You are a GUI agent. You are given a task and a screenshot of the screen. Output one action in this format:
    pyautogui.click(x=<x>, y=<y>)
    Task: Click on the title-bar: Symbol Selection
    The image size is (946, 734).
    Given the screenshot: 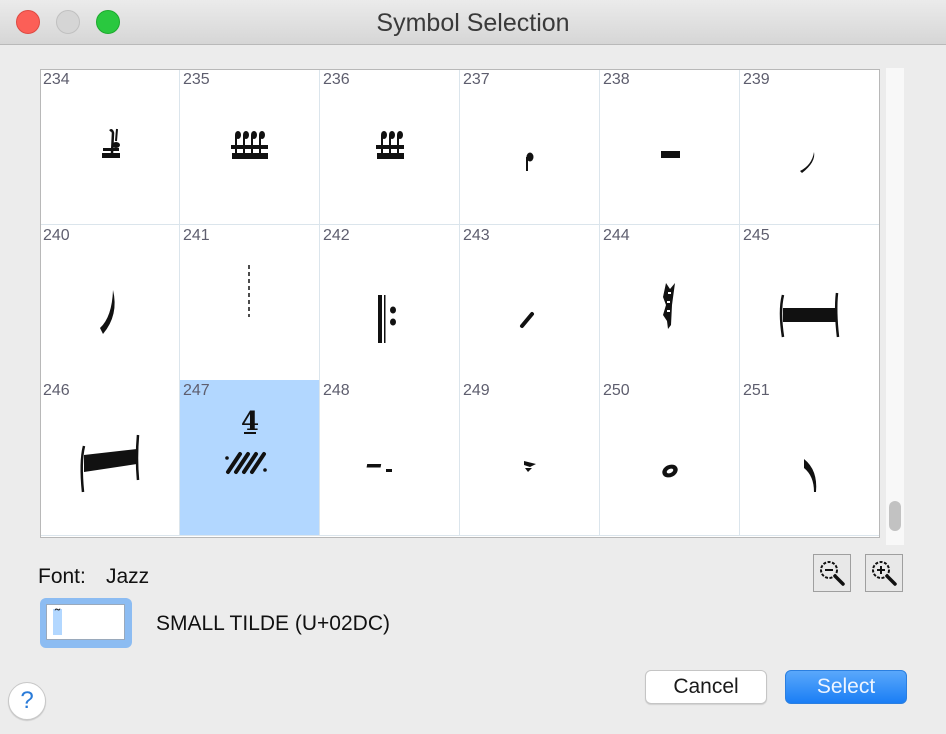 What is the action you would take?
    pyautogui.click(x=473, y=22)
    